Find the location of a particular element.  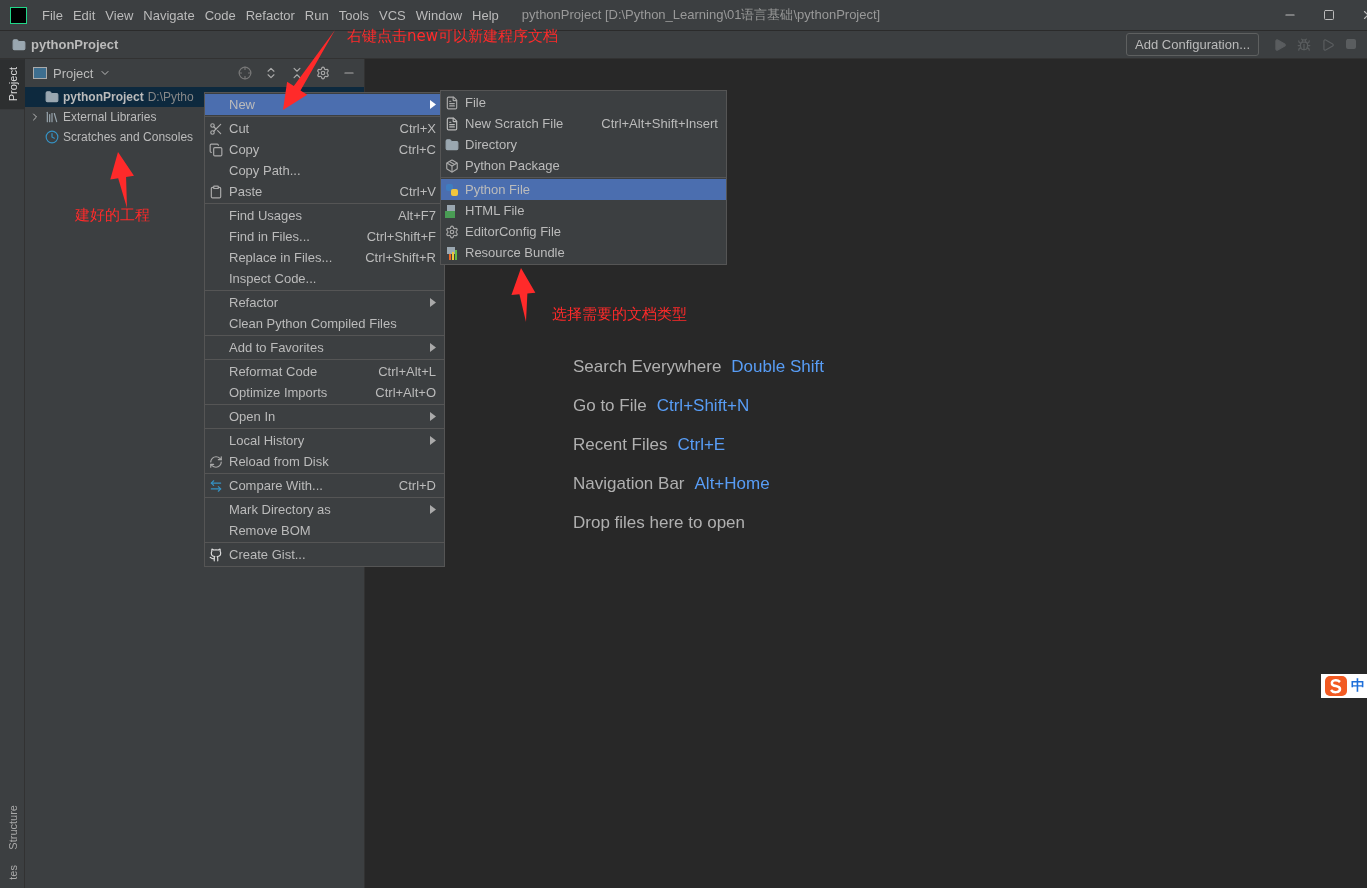

menu-item: Open In is located at coordinates (324, 416).